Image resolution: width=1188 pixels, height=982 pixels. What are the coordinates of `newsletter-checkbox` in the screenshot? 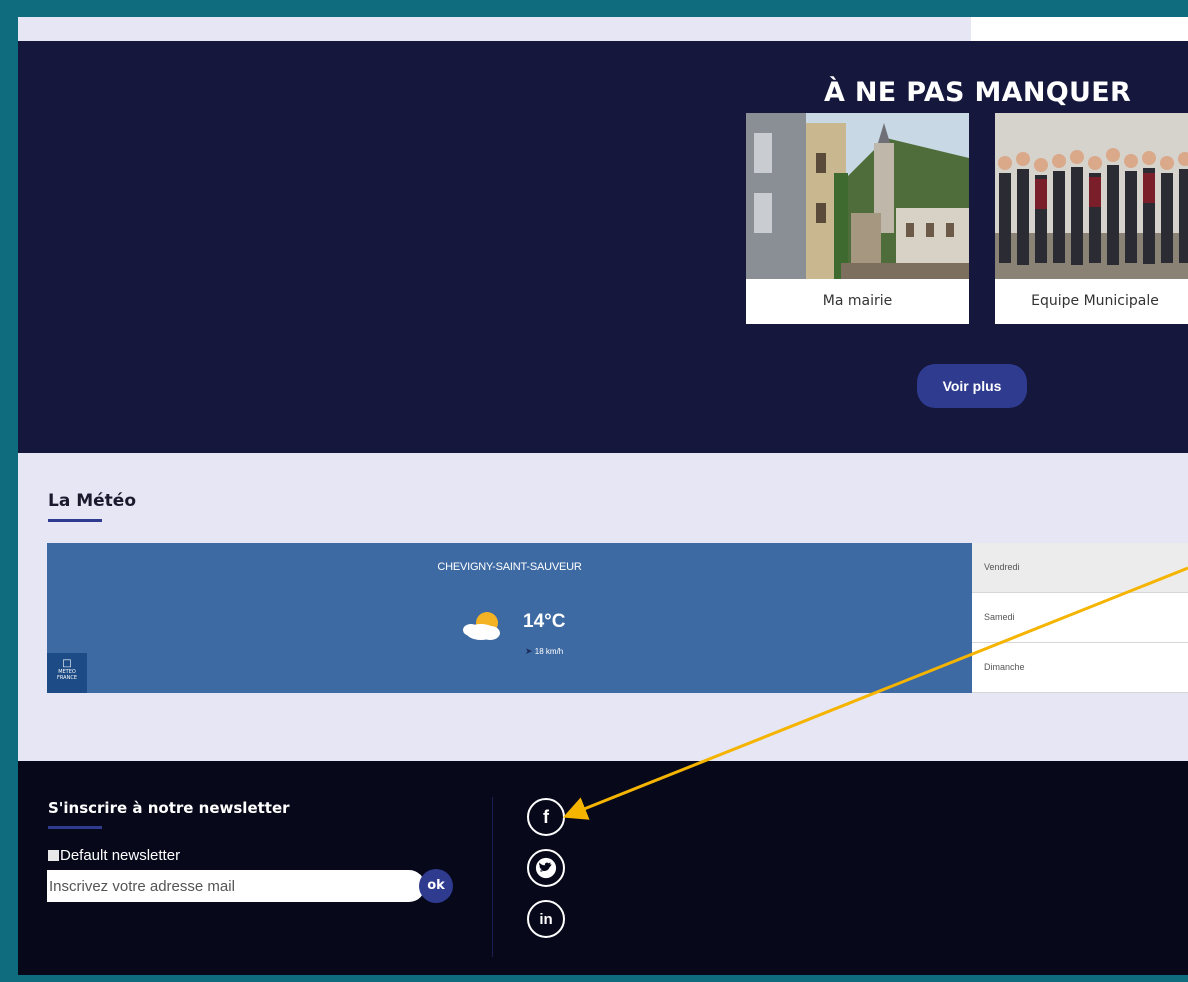 It's located at (53, 855).